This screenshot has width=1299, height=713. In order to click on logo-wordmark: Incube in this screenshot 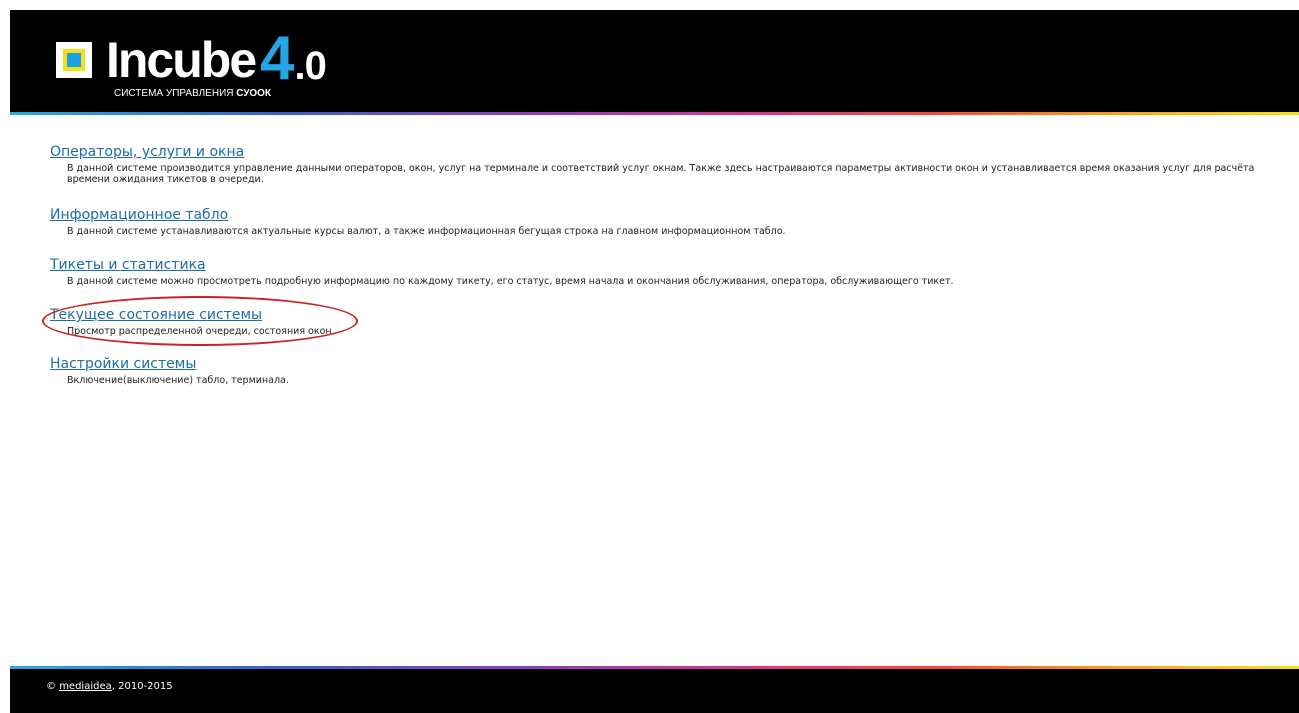, I will do `click(181, 60)`.